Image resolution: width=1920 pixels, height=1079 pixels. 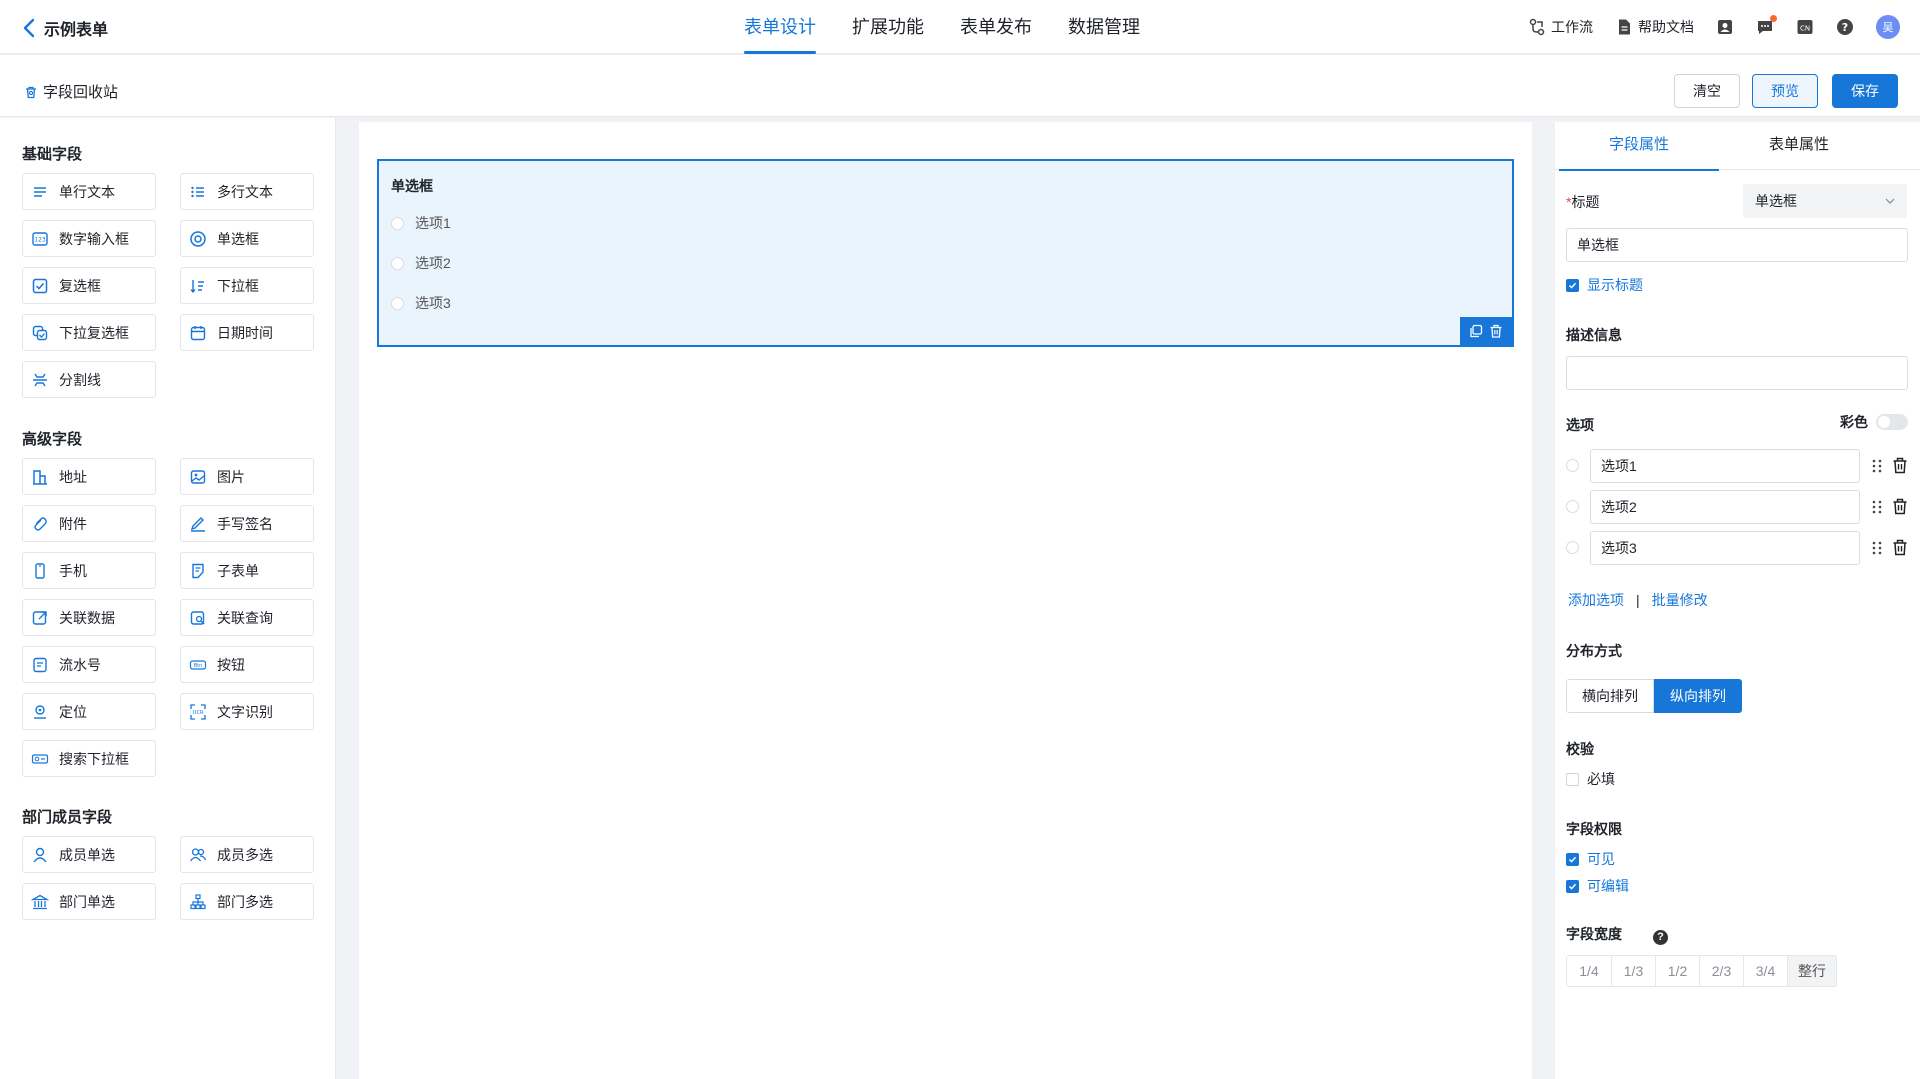 I want to click on multi-line-text-icon, so click(x=197, y=191).